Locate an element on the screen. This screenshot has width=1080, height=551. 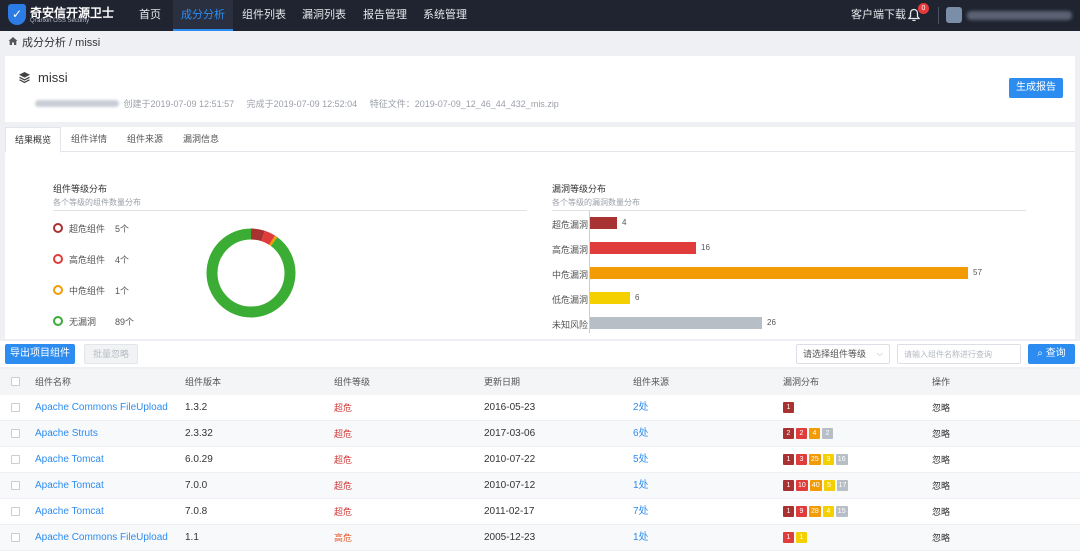
component-source-link: 6处 is located at coordinates (641, 434).